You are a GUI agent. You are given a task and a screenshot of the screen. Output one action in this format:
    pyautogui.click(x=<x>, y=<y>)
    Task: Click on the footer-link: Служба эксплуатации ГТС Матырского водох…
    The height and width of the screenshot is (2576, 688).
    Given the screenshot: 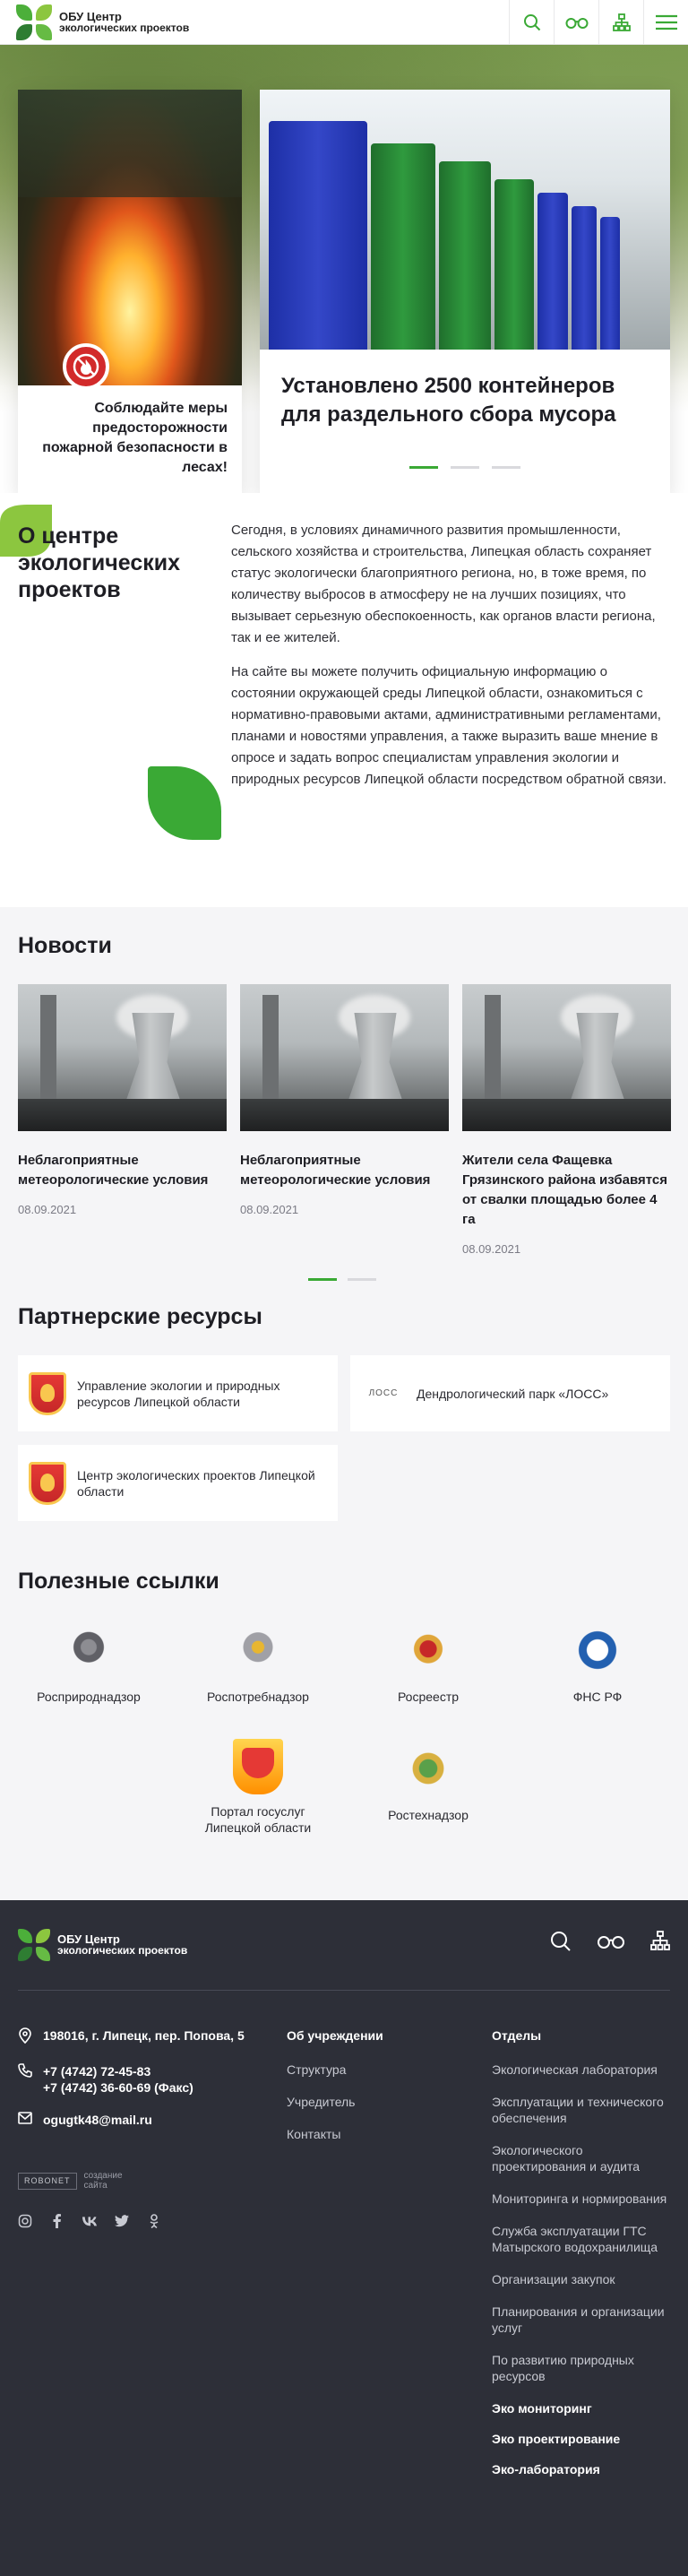 What is the action you would take?
    pyautogui.click(x=581, y=2239)
    